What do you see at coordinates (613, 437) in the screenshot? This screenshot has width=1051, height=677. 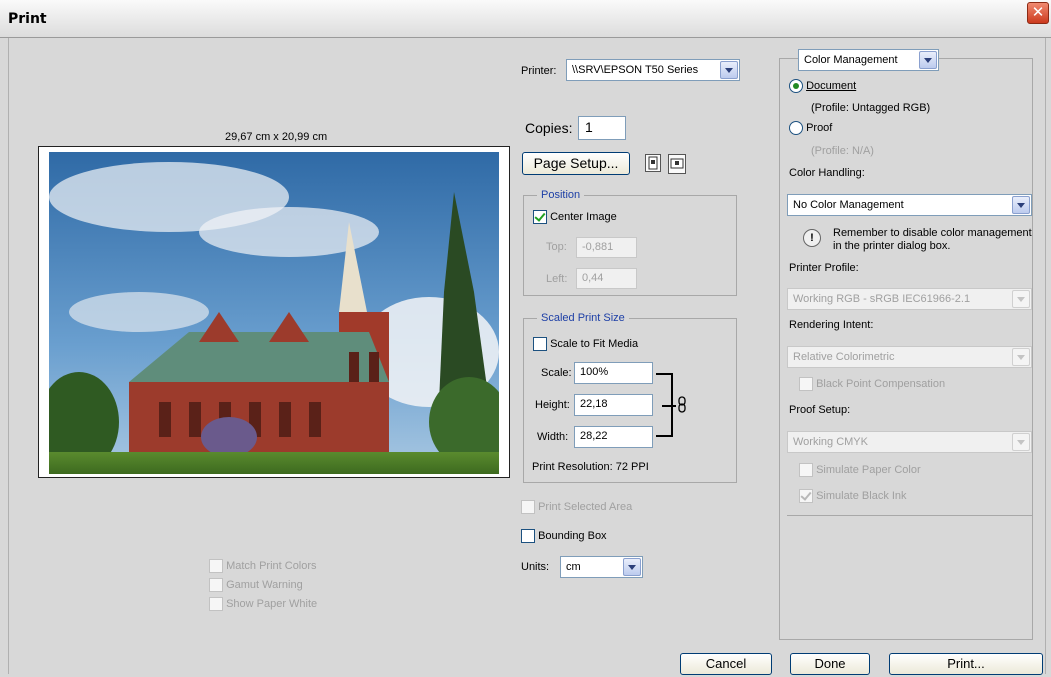 I see `width-input: 28,22` at bounding box center [613, 437].